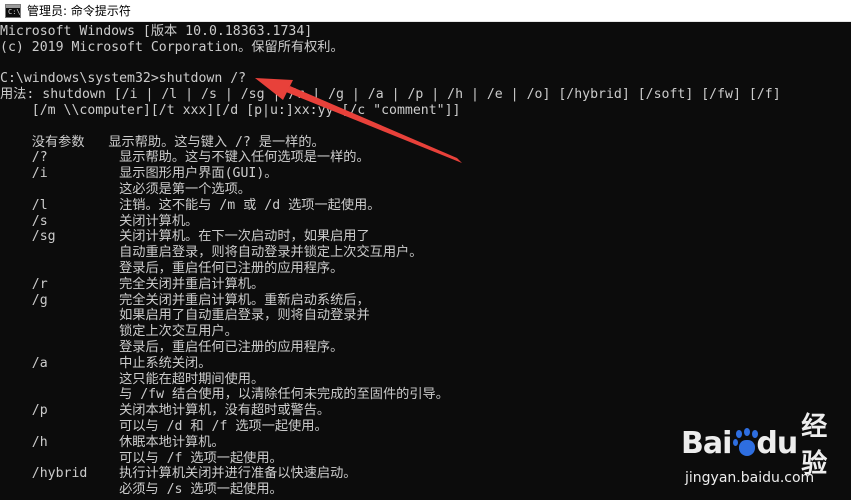  Describe the element at coordinates (106, 363) in the screenshot. I see `console-line: /a 中止系统关闭。` at that location.